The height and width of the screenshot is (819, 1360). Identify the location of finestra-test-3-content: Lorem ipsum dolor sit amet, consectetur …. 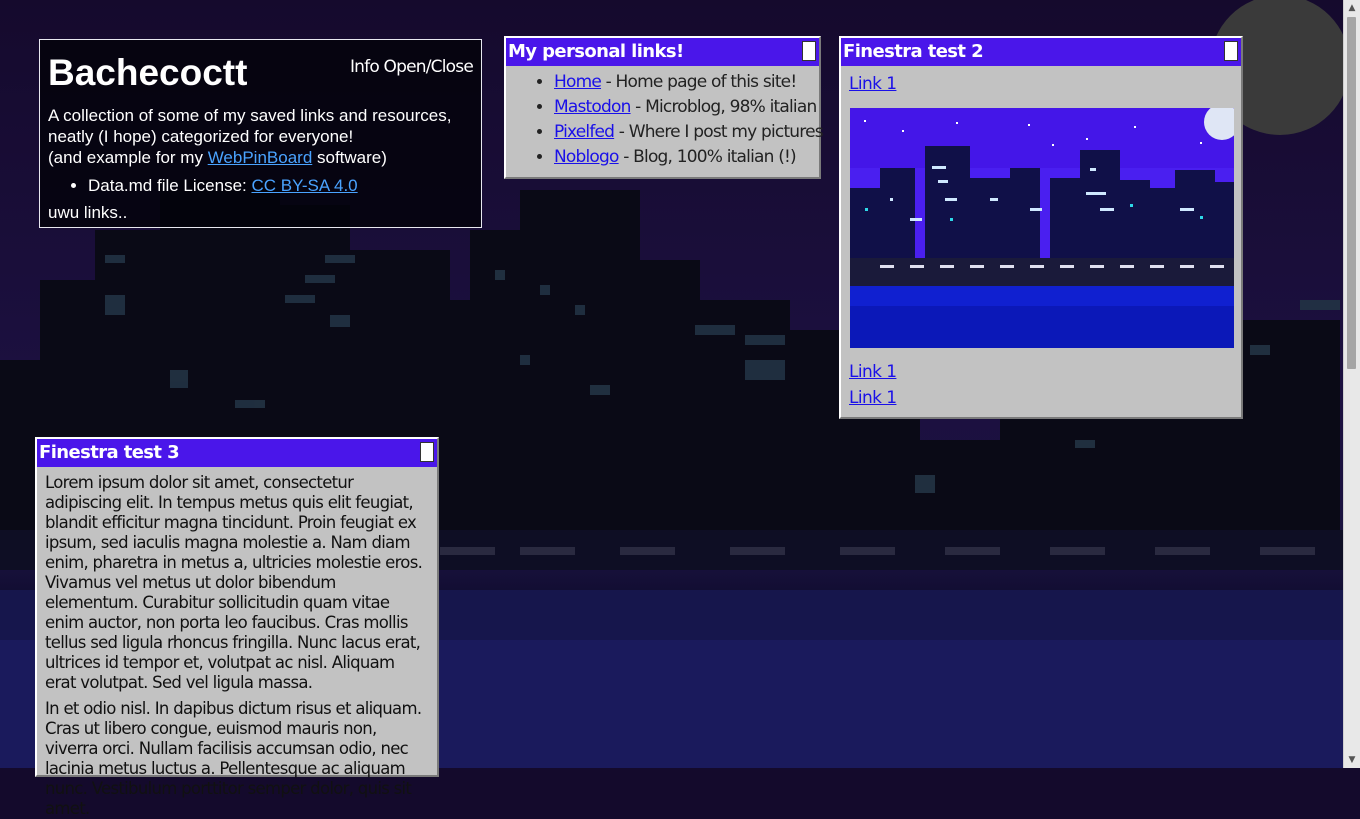
(237, 643).